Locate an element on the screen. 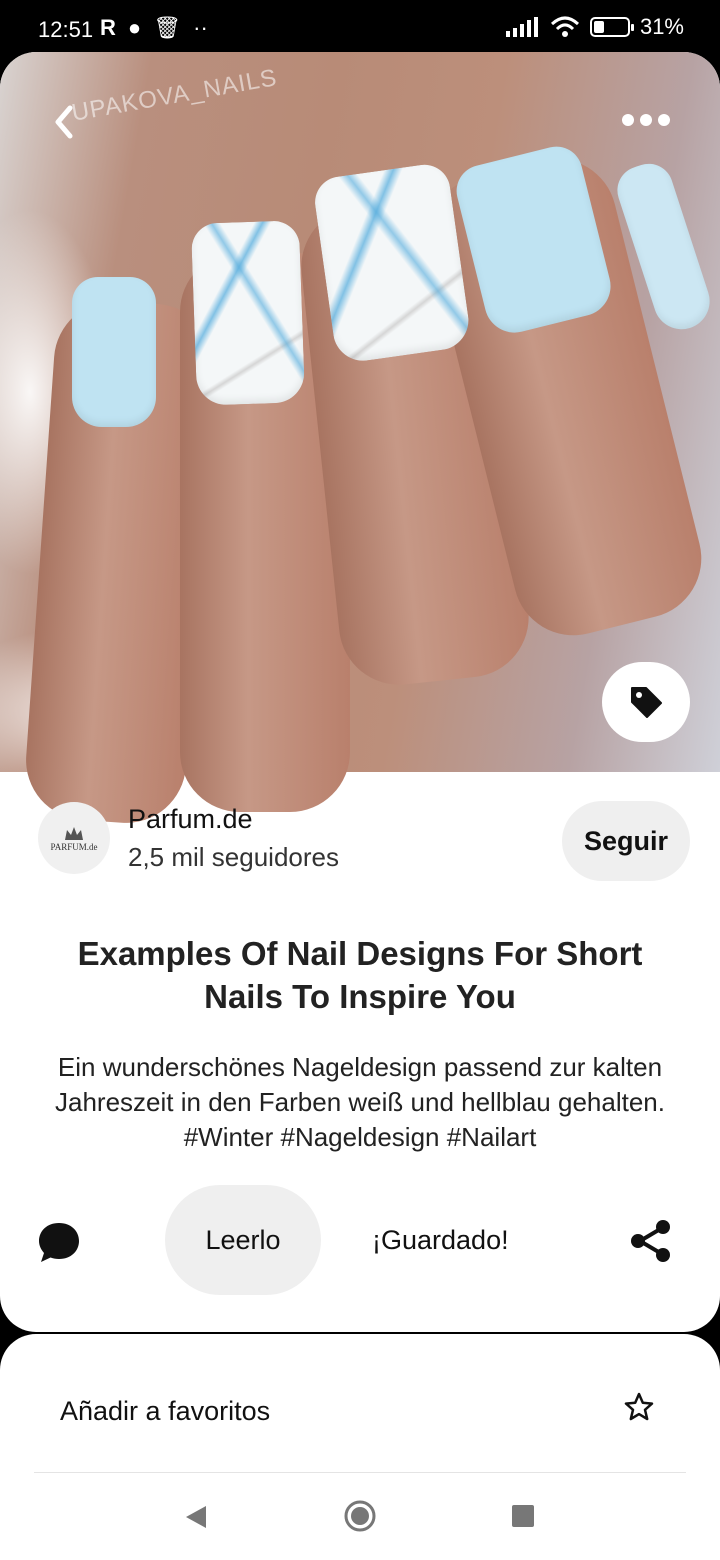 This screenshot has height=1560, width=720. status-time: 12:51 is located at coordinates (66, 29).